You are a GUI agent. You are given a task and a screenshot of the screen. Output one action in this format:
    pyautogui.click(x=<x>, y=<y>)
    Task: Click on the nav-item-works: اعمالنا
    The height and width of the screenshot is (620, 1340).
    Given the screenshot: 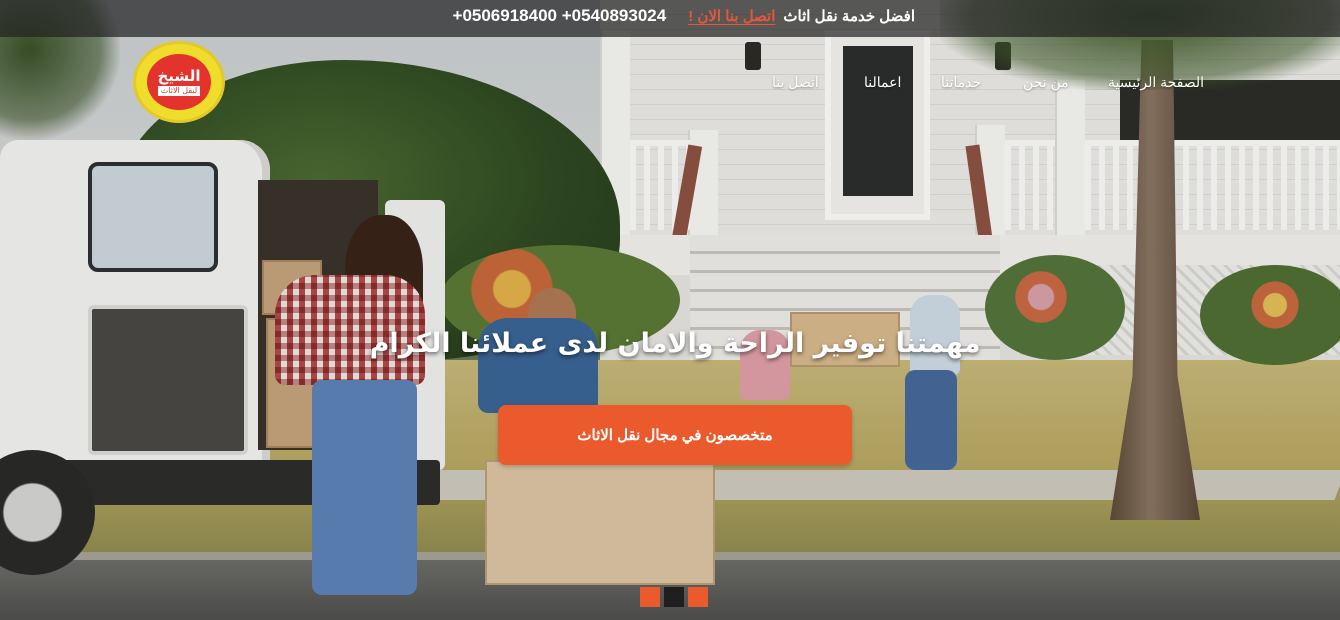 What is the action you would take?
    pyautogui.click(x=882, y=82)
    